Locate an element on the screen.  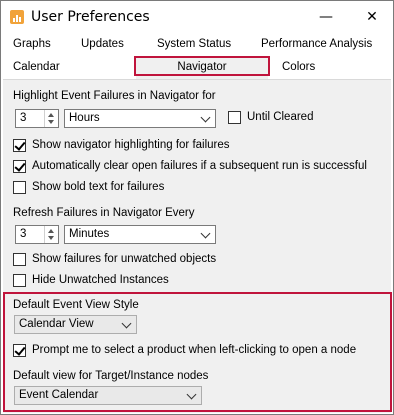
until-cleared-label: Until Cleared is located at coordinates (280, 117).